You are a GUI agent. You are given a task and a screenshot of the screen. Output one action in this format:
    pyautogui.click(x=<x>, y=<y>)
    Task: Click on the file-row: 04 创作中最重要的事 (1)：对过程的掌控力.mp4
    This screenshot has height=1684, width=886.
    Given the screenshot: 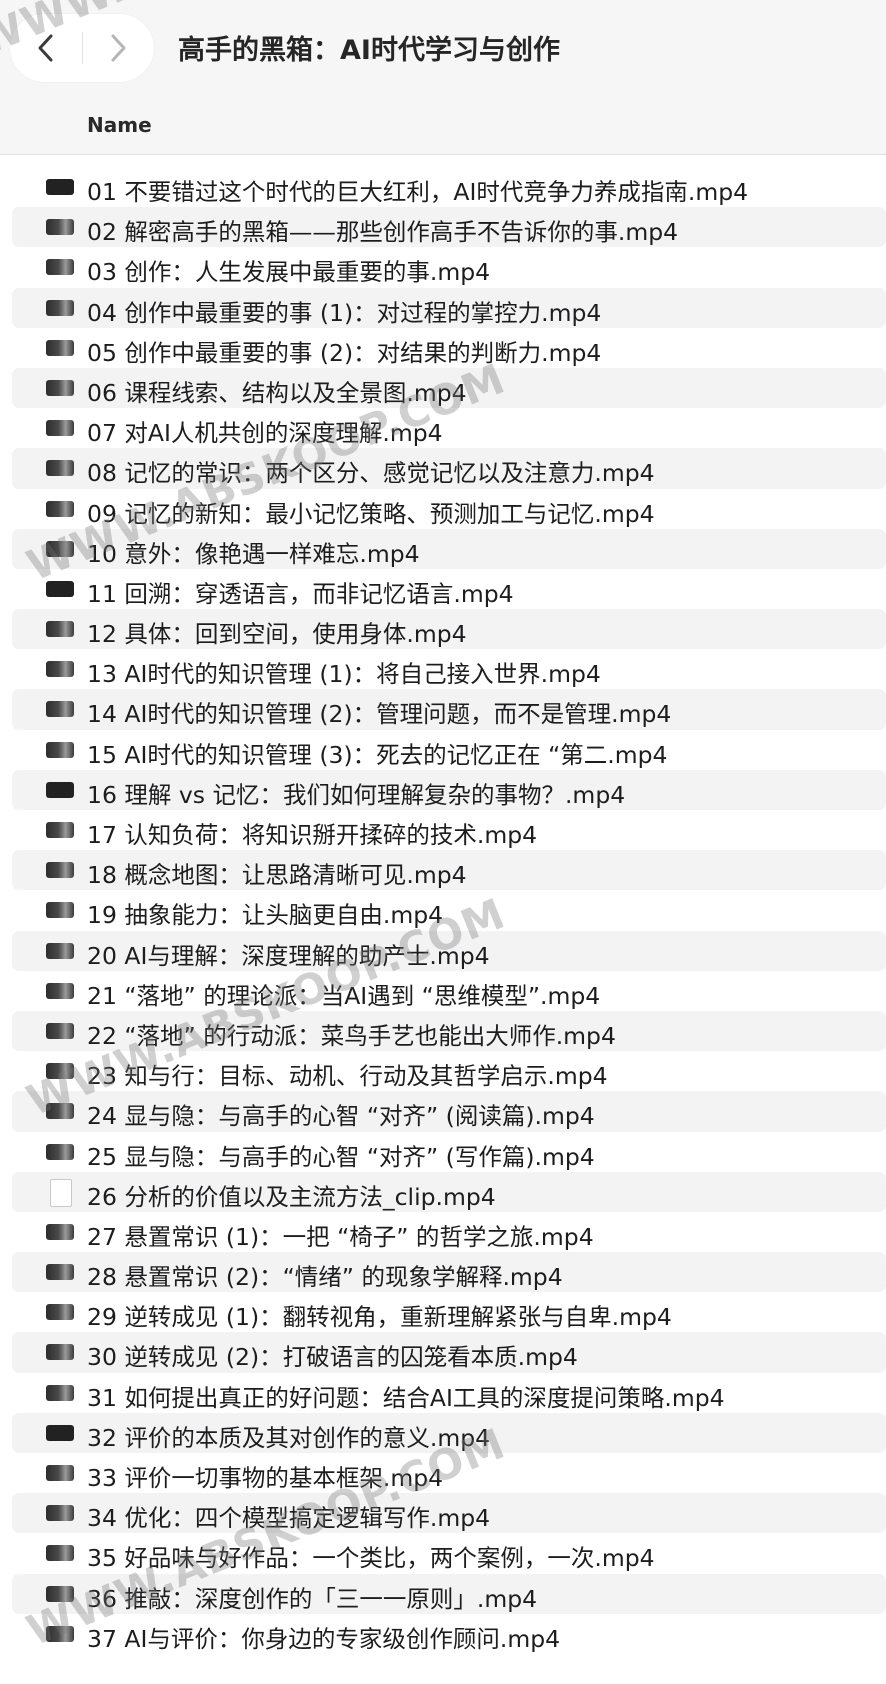 What is the action you would take?
    pyautogui.click(x=449, y=307)
    